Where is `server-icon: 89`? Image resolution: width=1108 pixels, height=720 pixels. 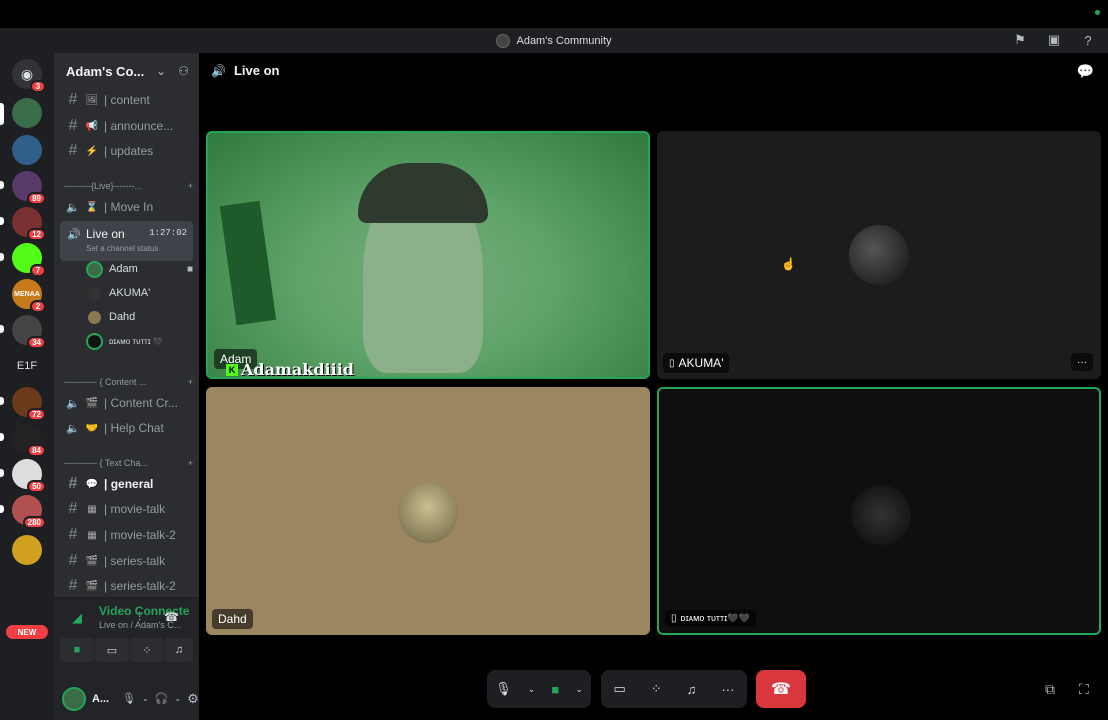
server-icon: 89 is located at coordinates (29, 188).